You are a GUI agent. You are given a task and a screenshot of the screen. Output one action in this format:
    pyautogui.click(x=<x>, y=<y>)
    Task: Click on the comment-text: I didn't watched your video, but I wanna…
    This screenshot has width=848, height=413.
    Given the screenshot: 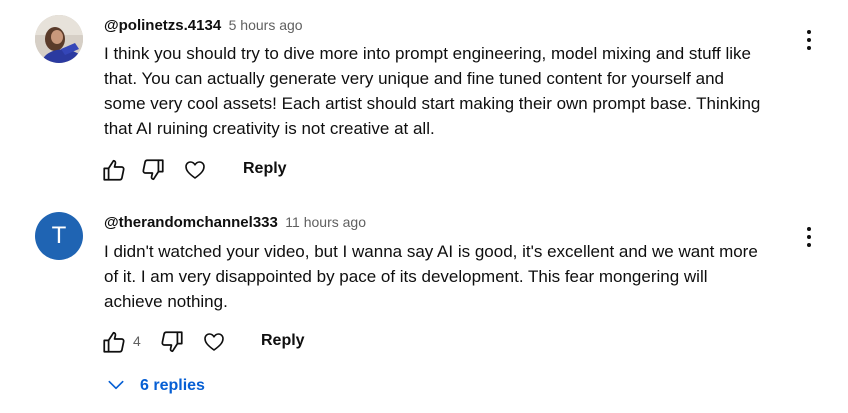 What is the action you would take?
    pyautogui.click(x=431, y=276)
    